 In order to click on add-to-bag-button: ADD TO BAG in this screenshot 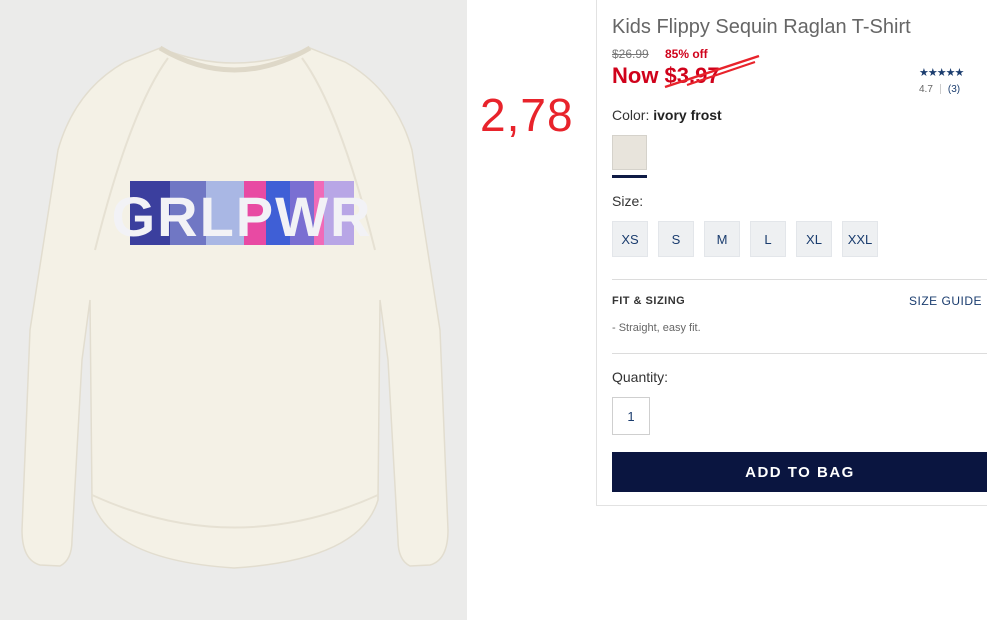, I will do `click(799, 472)`.